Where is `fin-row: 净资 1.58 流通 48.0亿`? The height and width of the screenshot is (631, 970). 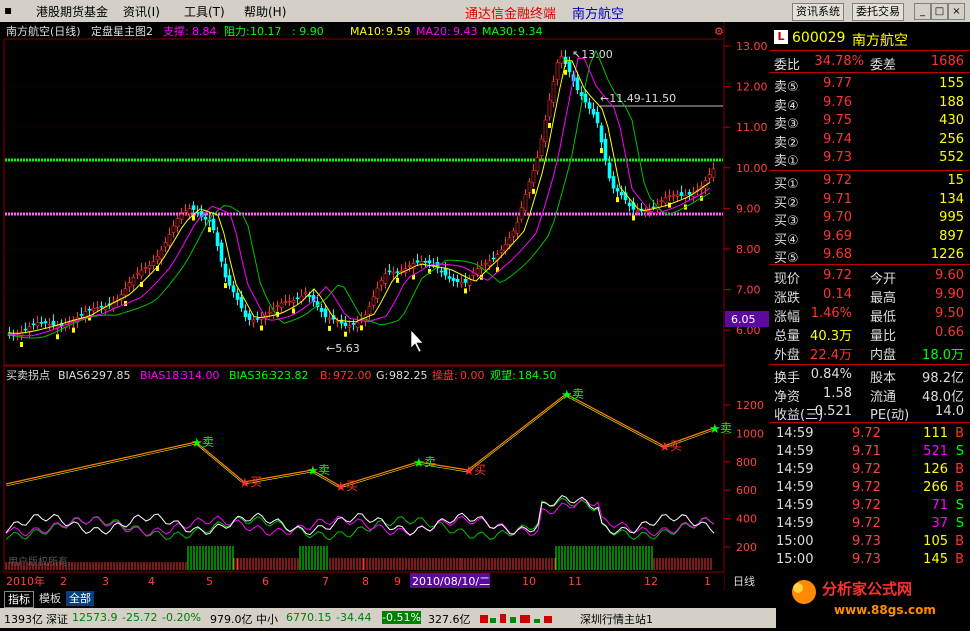
fin-row: 净资 1.58 流通 48.0亿 is located at coordinates (869, 395).